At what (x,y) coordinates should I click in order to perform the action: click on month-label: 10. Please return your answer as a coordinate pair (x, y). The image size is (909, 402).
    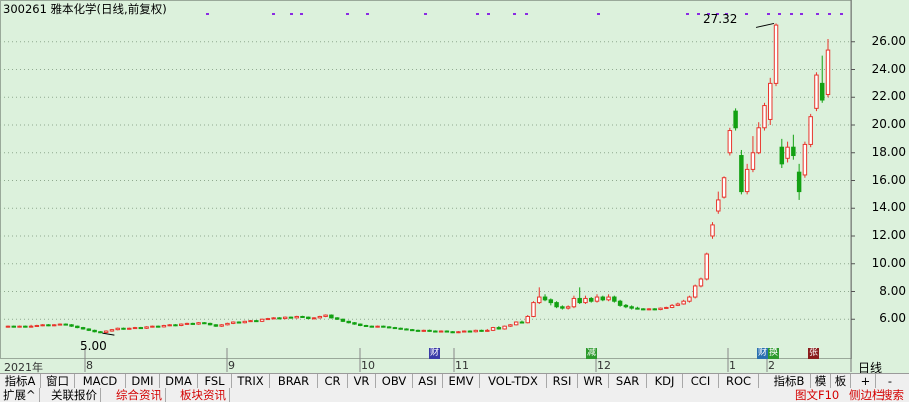
    Looking at the image, I should click on (368, 365).